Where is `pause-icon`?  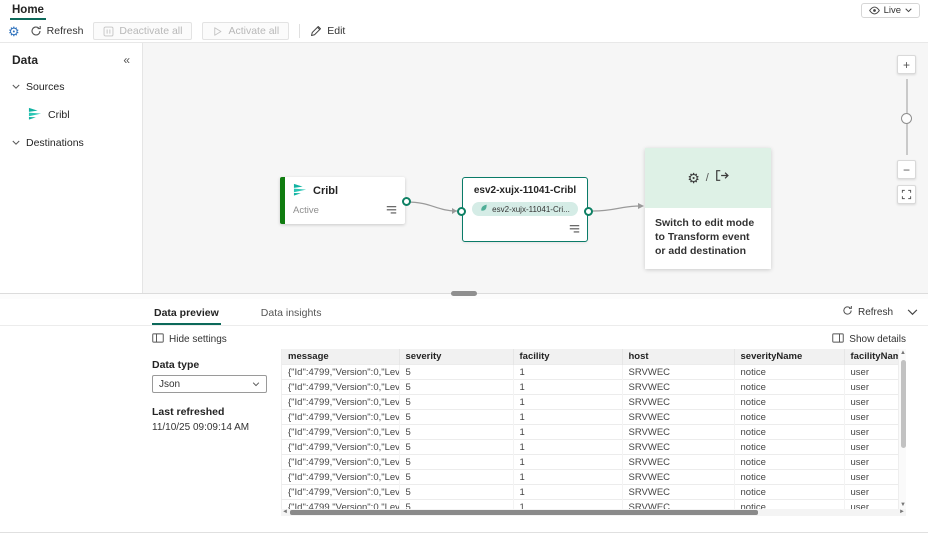
pause-icon is located at coordinates (108, 31).